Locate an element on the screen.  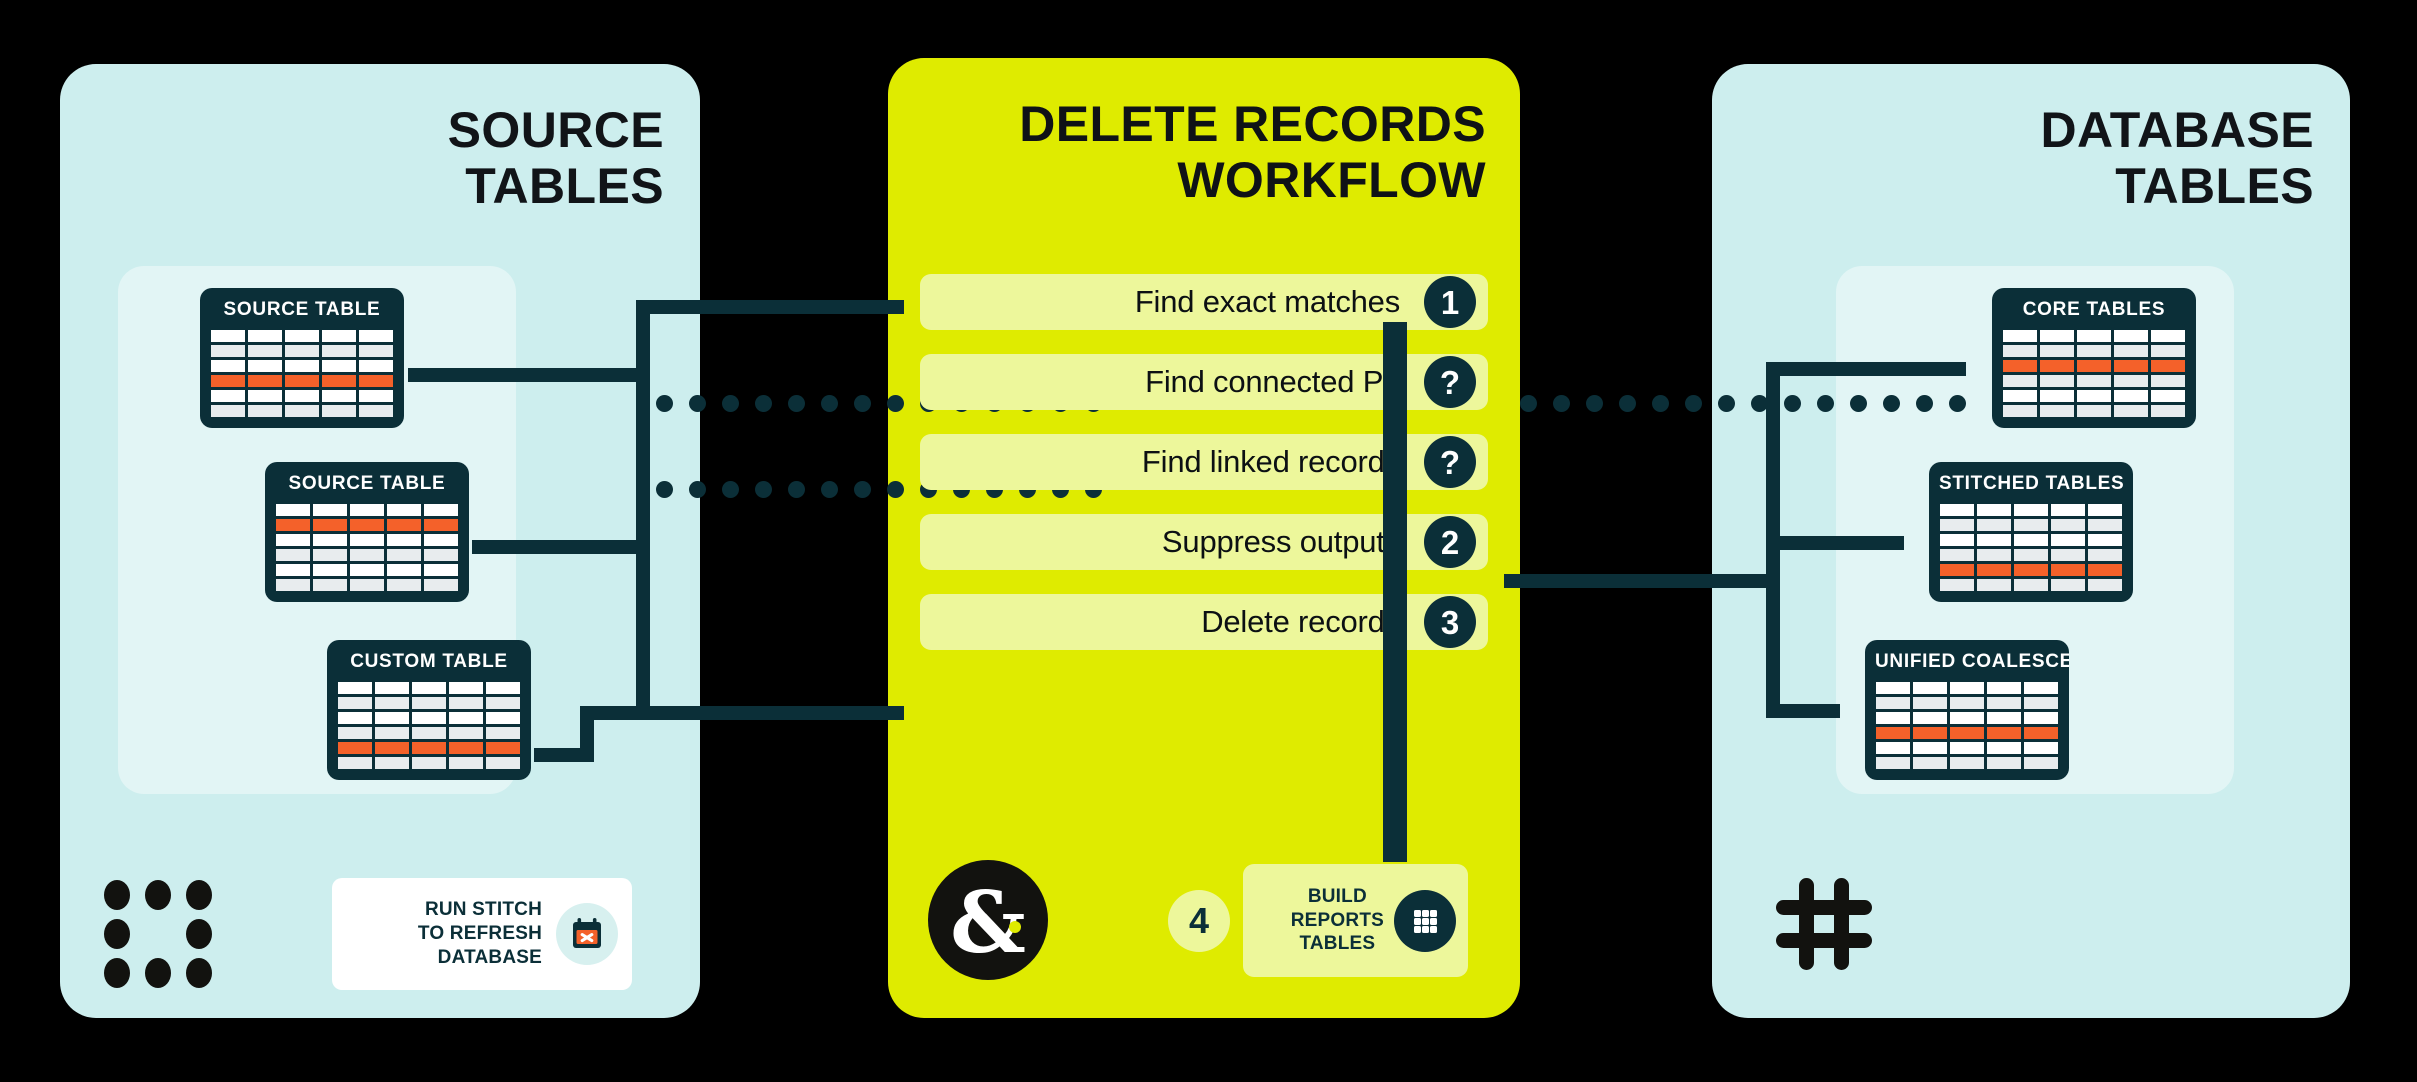
workflow-step-label: Find exact matches is located at coordinates (1267, 301).